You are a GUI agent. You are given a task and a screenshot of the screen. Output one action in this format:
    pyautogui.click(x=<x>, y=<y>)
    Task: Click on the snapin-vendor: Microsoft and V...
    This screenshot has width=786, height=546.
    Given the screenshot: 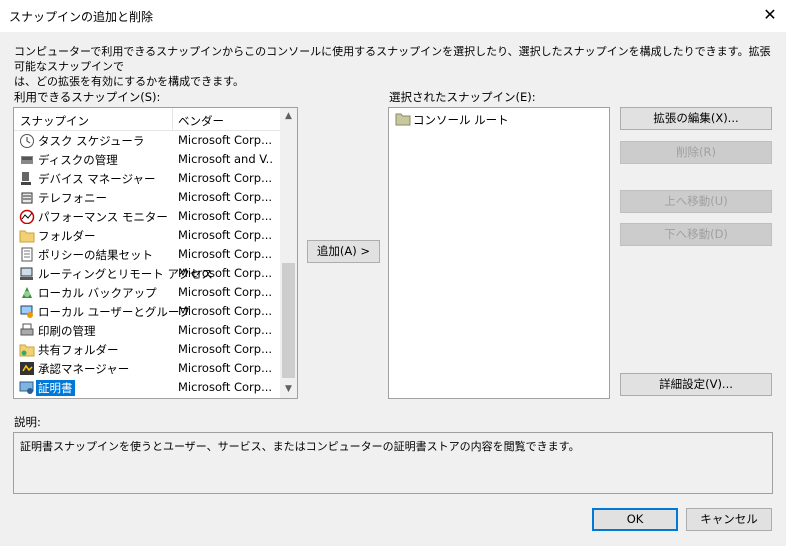 What is the action you would take?
    pyautogui.click(x=226, y=159)
    